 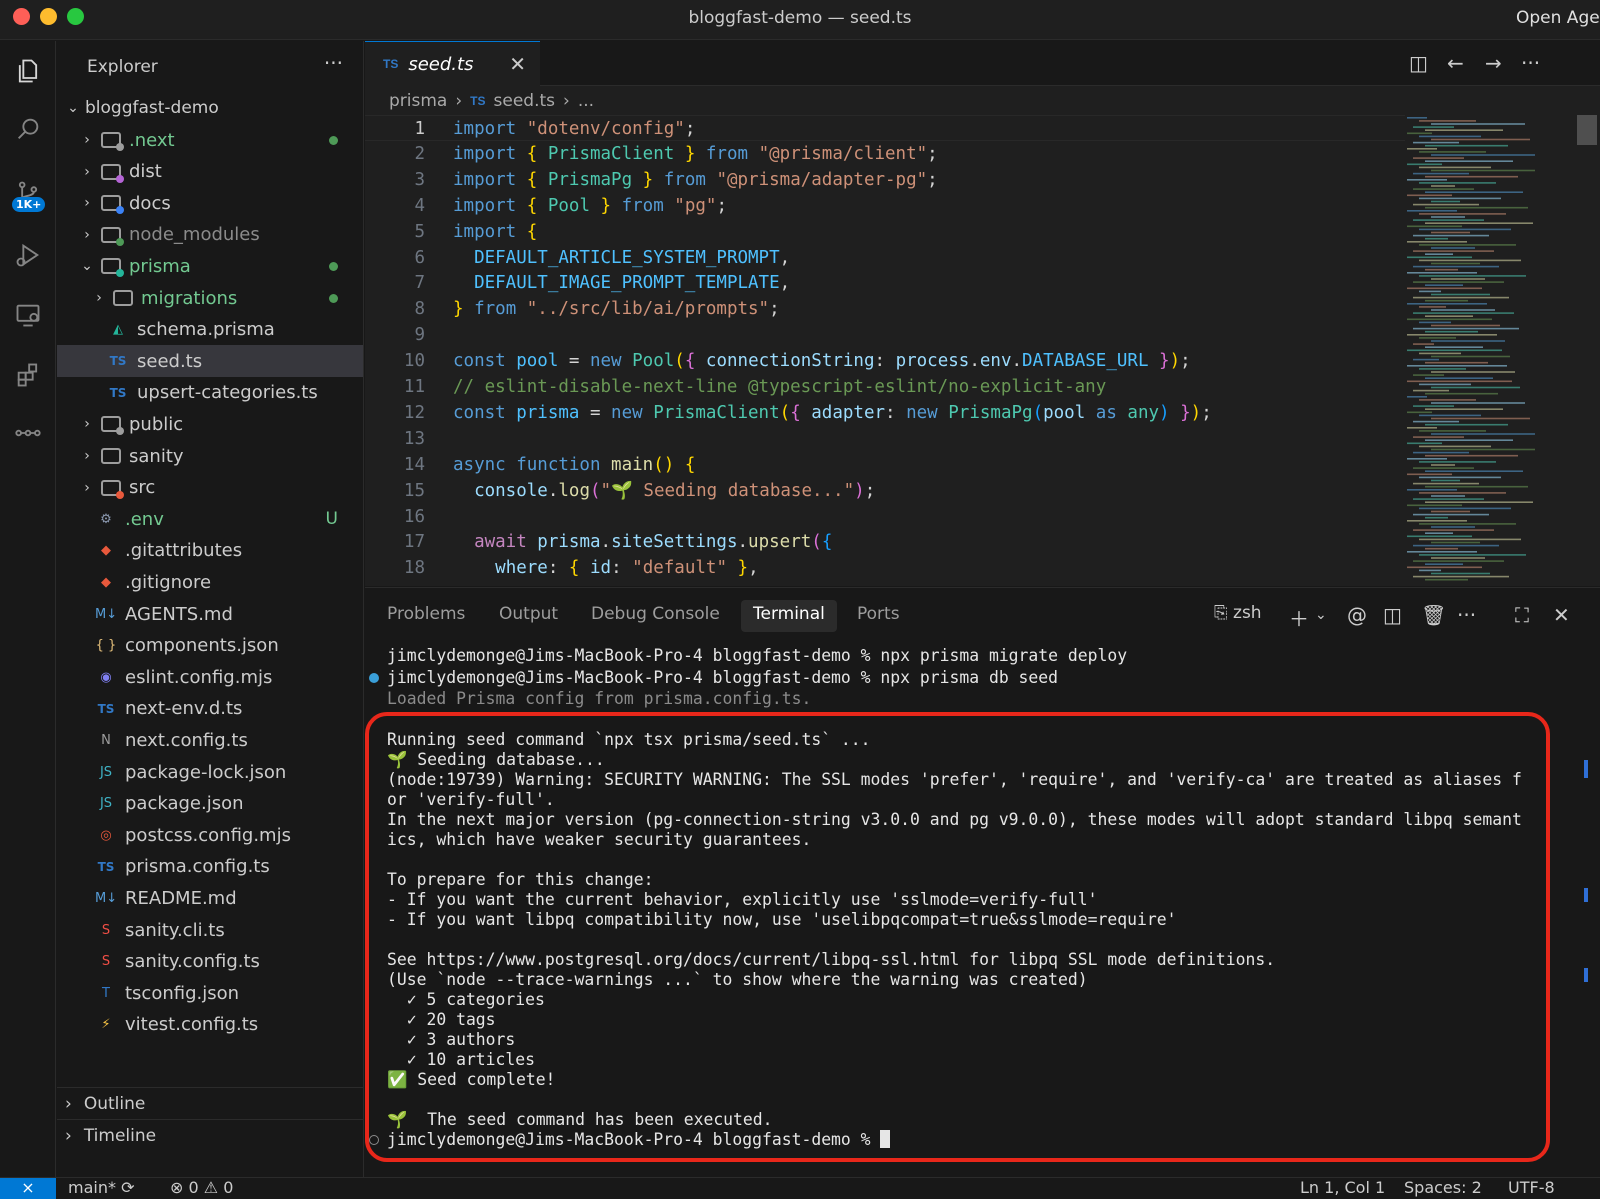 What do you see at coordinates (210, 709) in the screenshot?
I see `tree-item-next-env-d-ts: TS next-env.d.ts` at bounding box center [210, 709].